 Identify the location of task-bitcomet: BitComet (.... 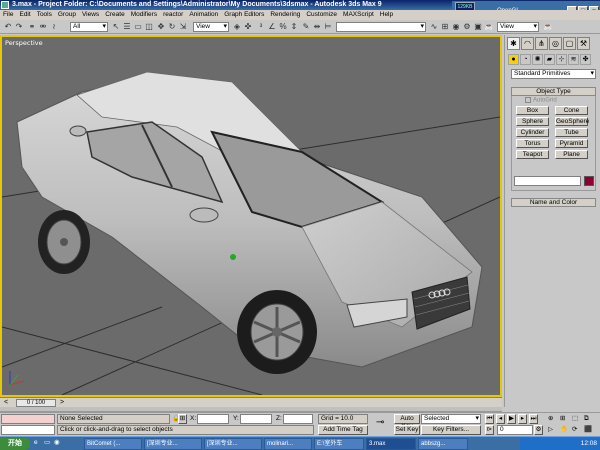
(113, 444).